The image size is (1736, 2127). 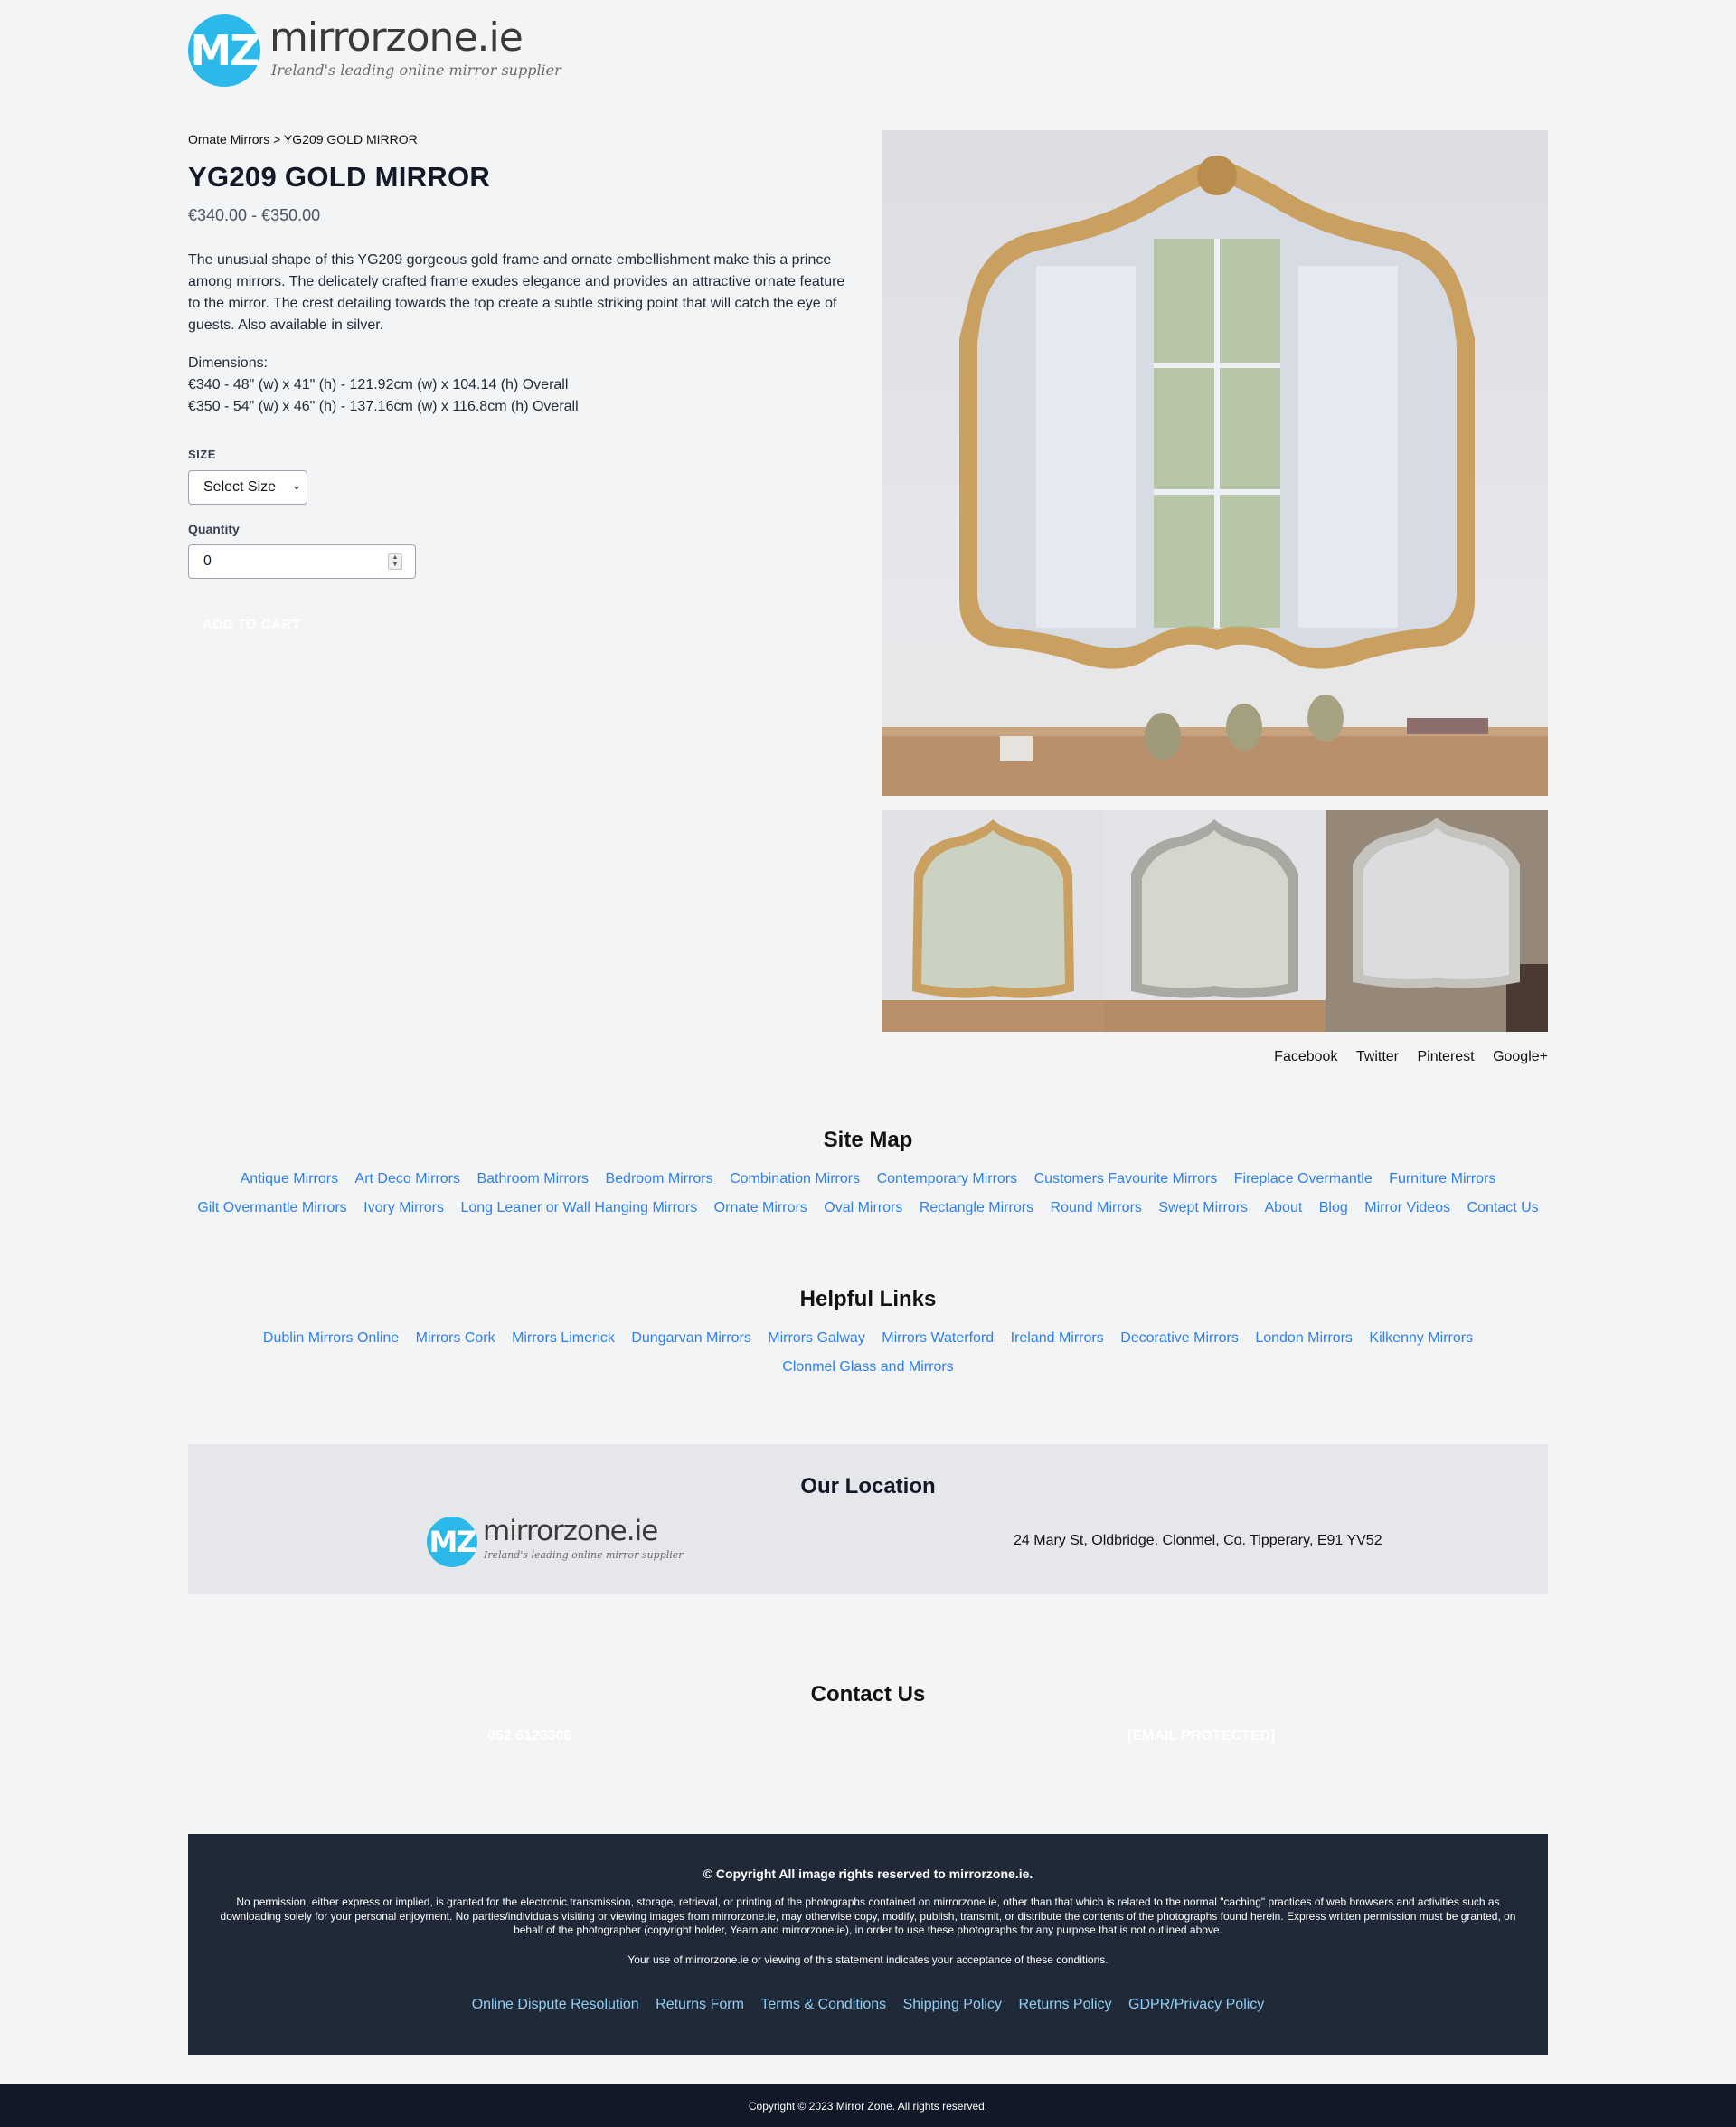 I want to click on googleplus-link: Google+, so click(x=1521, y=1056).